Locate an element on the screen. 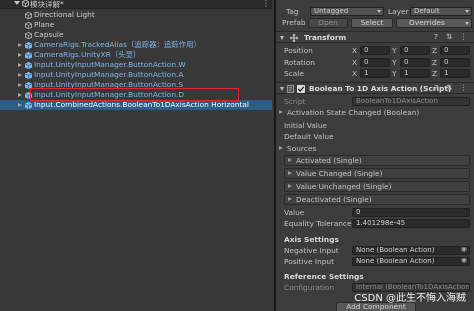  scene-fold-icon is located at coordinates (17, 3).